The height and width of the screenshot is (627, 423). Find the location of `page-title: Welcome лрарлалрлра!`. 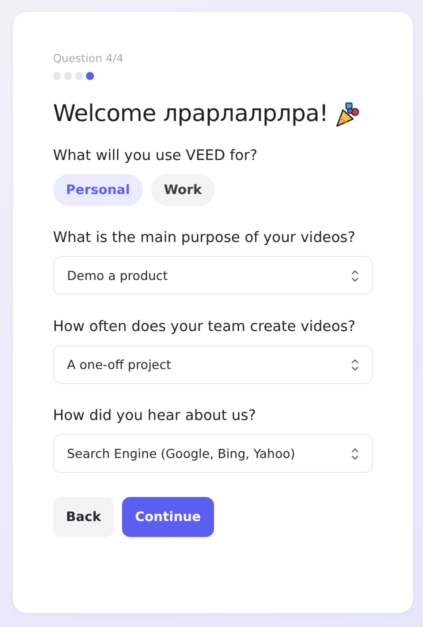

page-title: Welcome лрарлалрлра! is located at coordinates (190, 114).